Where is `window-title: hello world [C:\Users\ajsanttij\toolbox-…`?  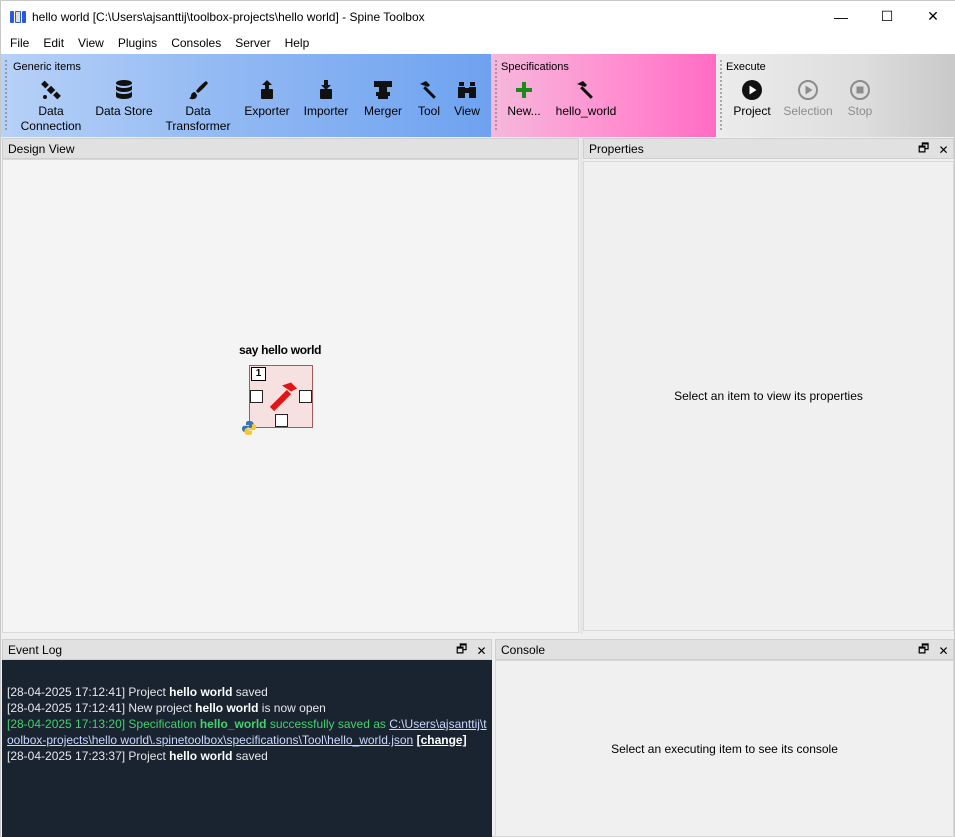
window-title: hello world [C:\Users\ajsanttij\toolbox-… is located at coordinates (228, 16).